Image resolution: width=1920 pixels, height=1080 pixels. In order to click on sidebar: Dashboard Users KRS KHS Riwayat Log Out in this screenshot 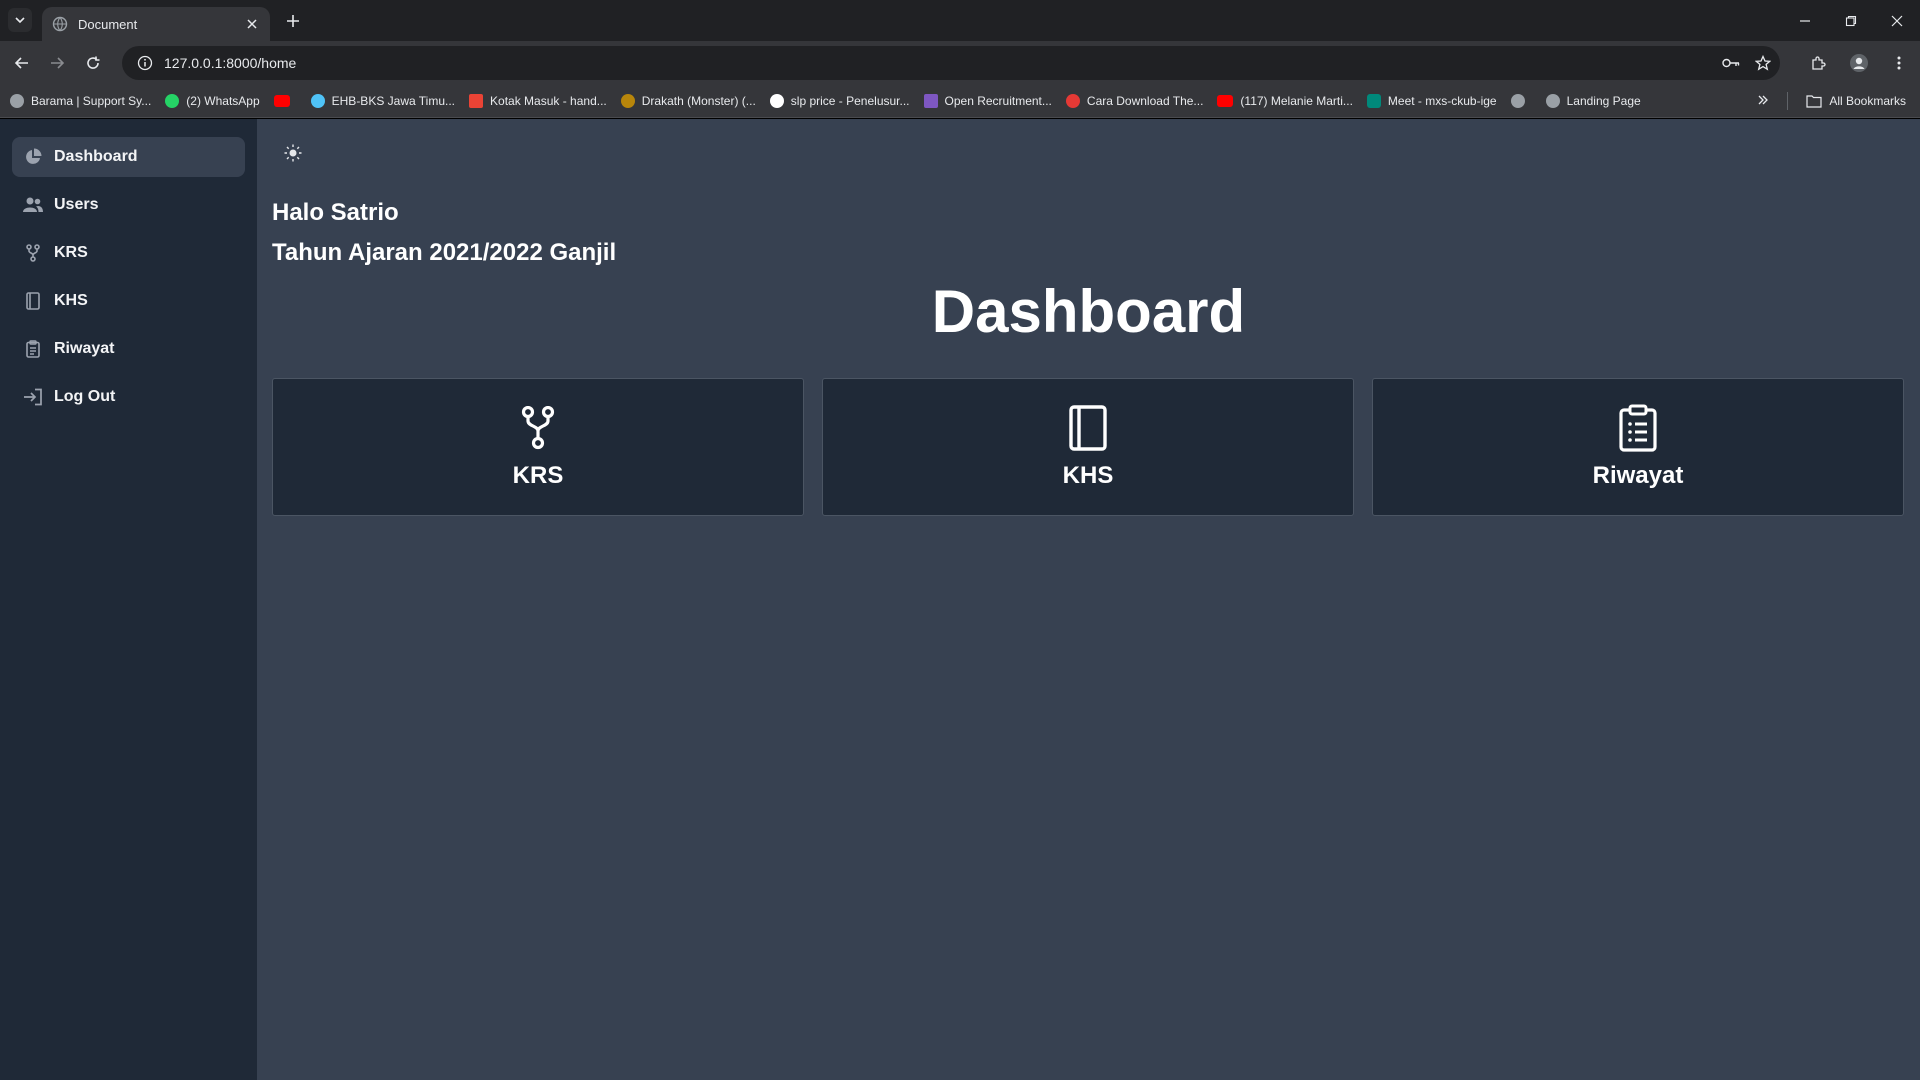, I will do `click(128, 599)`.